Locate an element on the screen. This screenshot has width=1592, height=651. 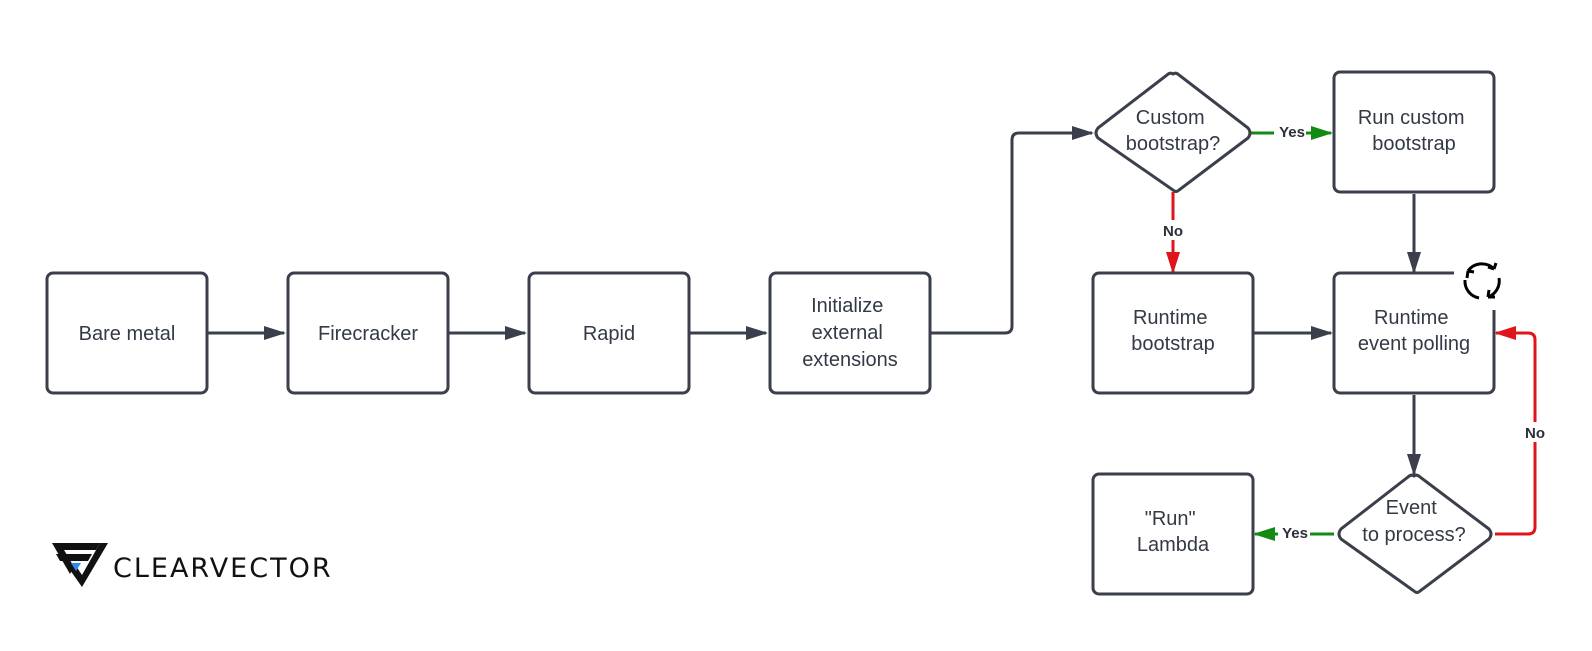
edge-label-event-yes: Yes is located at coordinates (1295, 533).